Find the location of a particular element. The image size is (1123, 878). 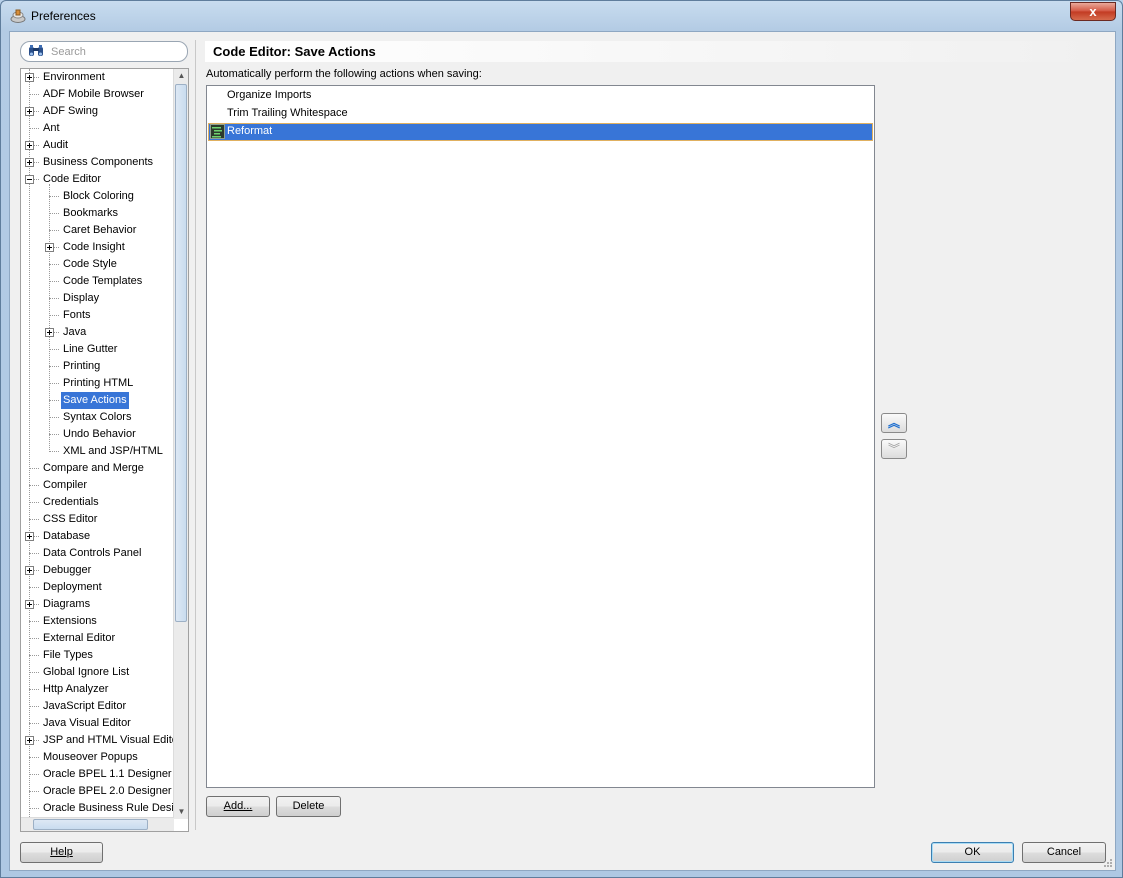

cancel-button: Cancel is located at coordinates (1064, 852).